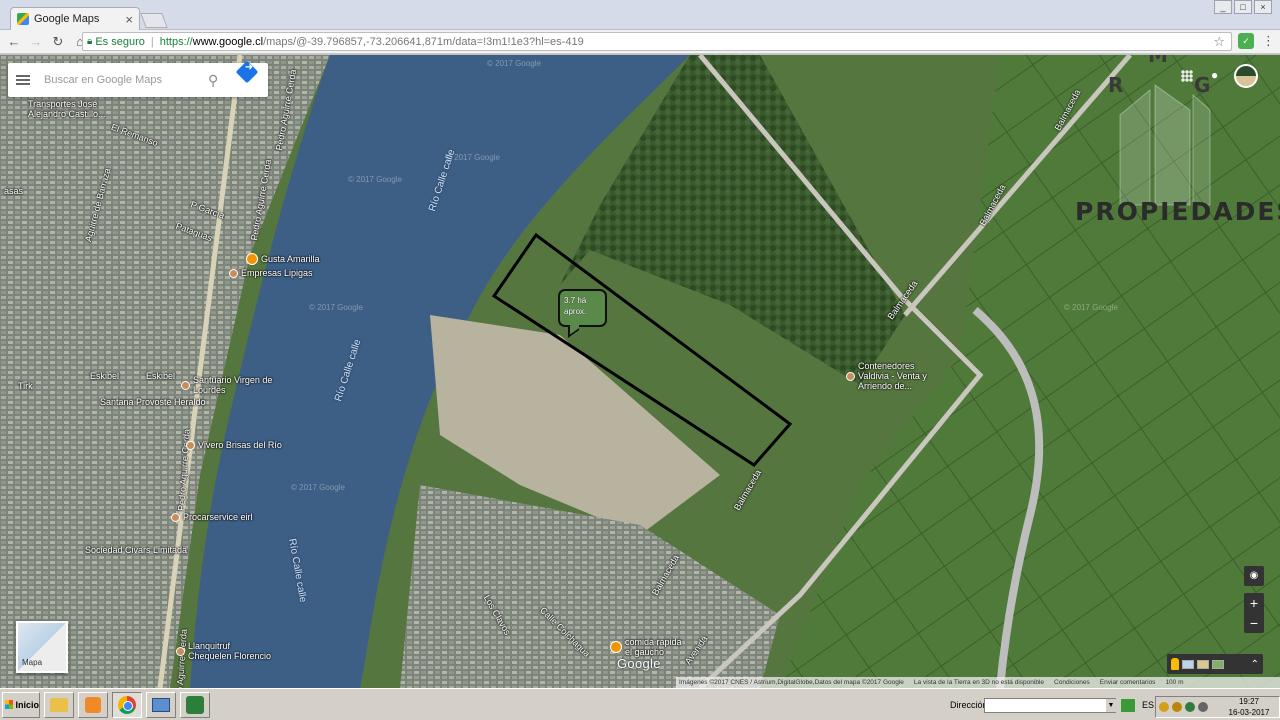 The image size is (1280, 720). I want to click on back-arrow-icon: ←, so click(14, 42).